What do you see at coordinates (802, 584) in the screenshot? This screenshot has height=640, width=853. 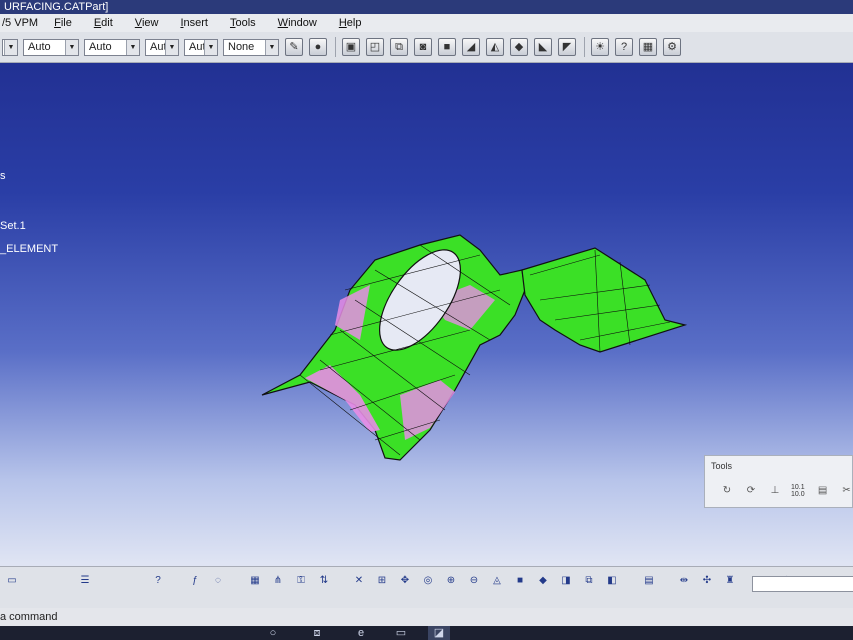 I see `command-input` at bounding box center [802, 584].